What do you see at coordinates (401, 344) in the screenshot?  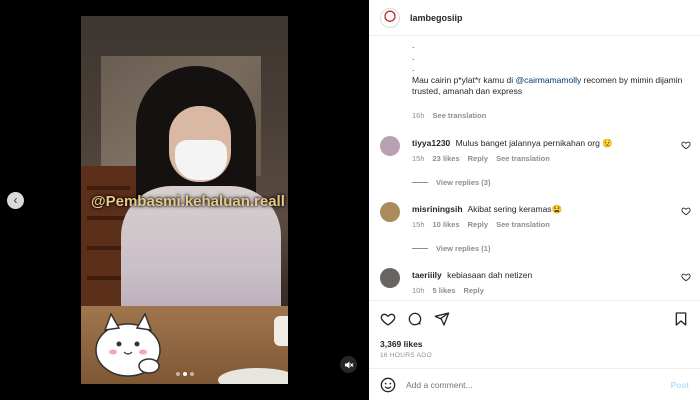 I see `likes-count: 3,369 likes` at bounding box center [401, 344].